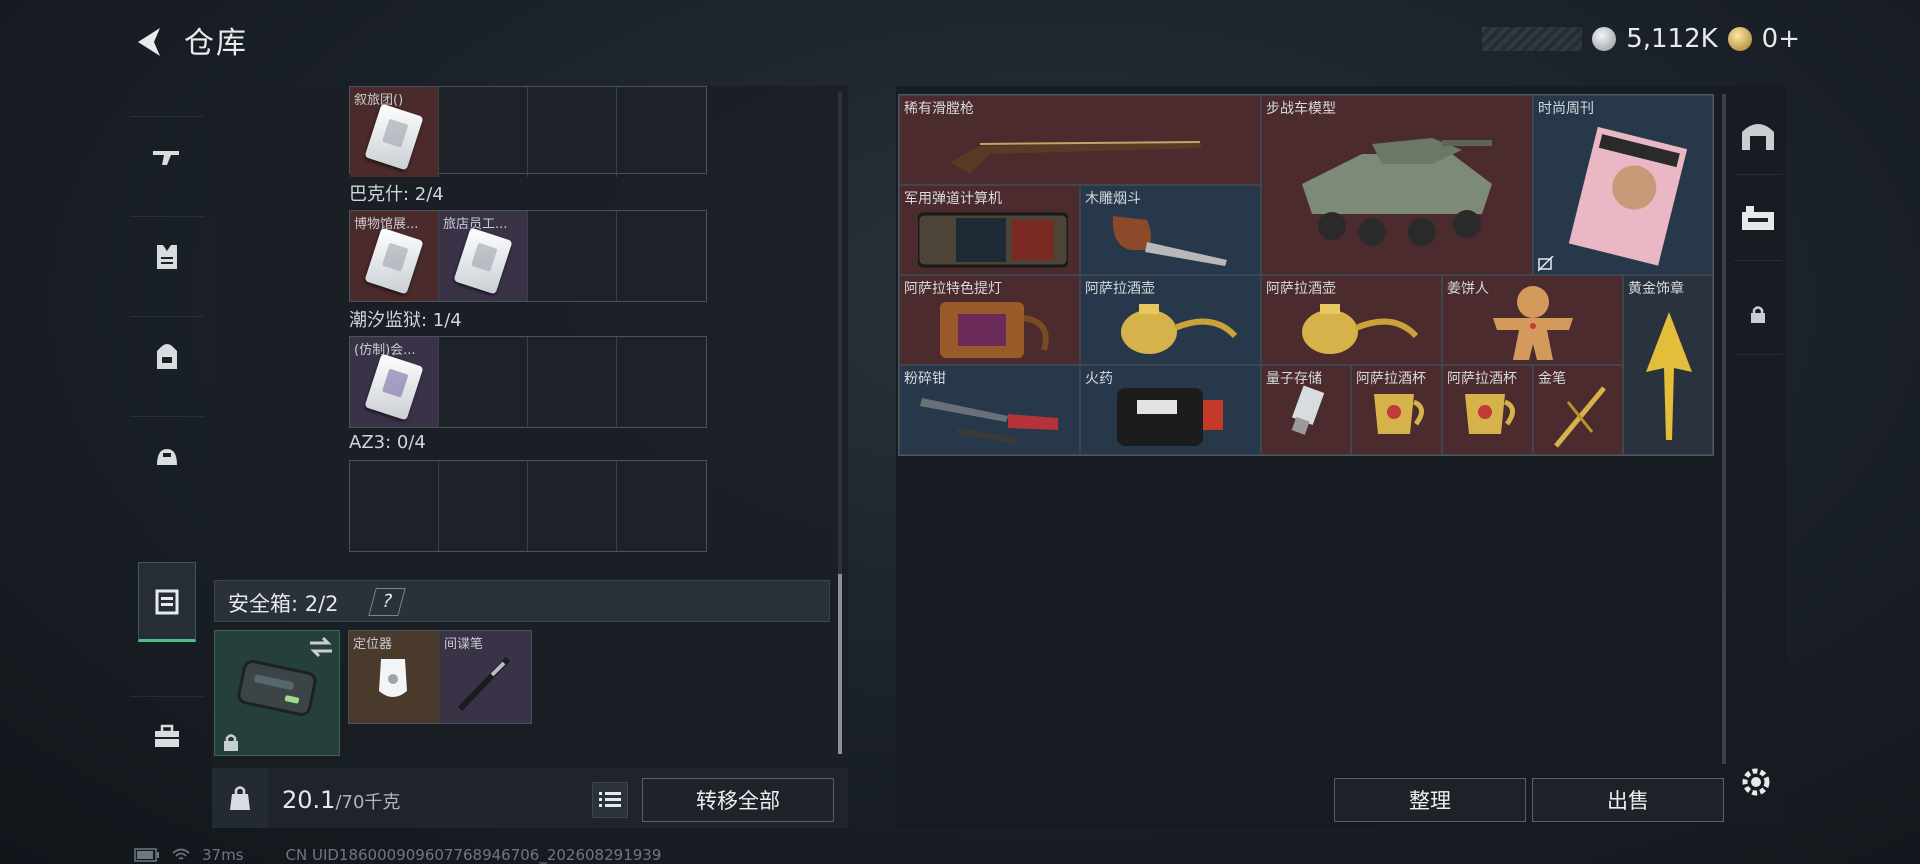 The width and height of the screenshot is (1920, 864). I want to click on sort-button: 整理, so click(1430, 800).